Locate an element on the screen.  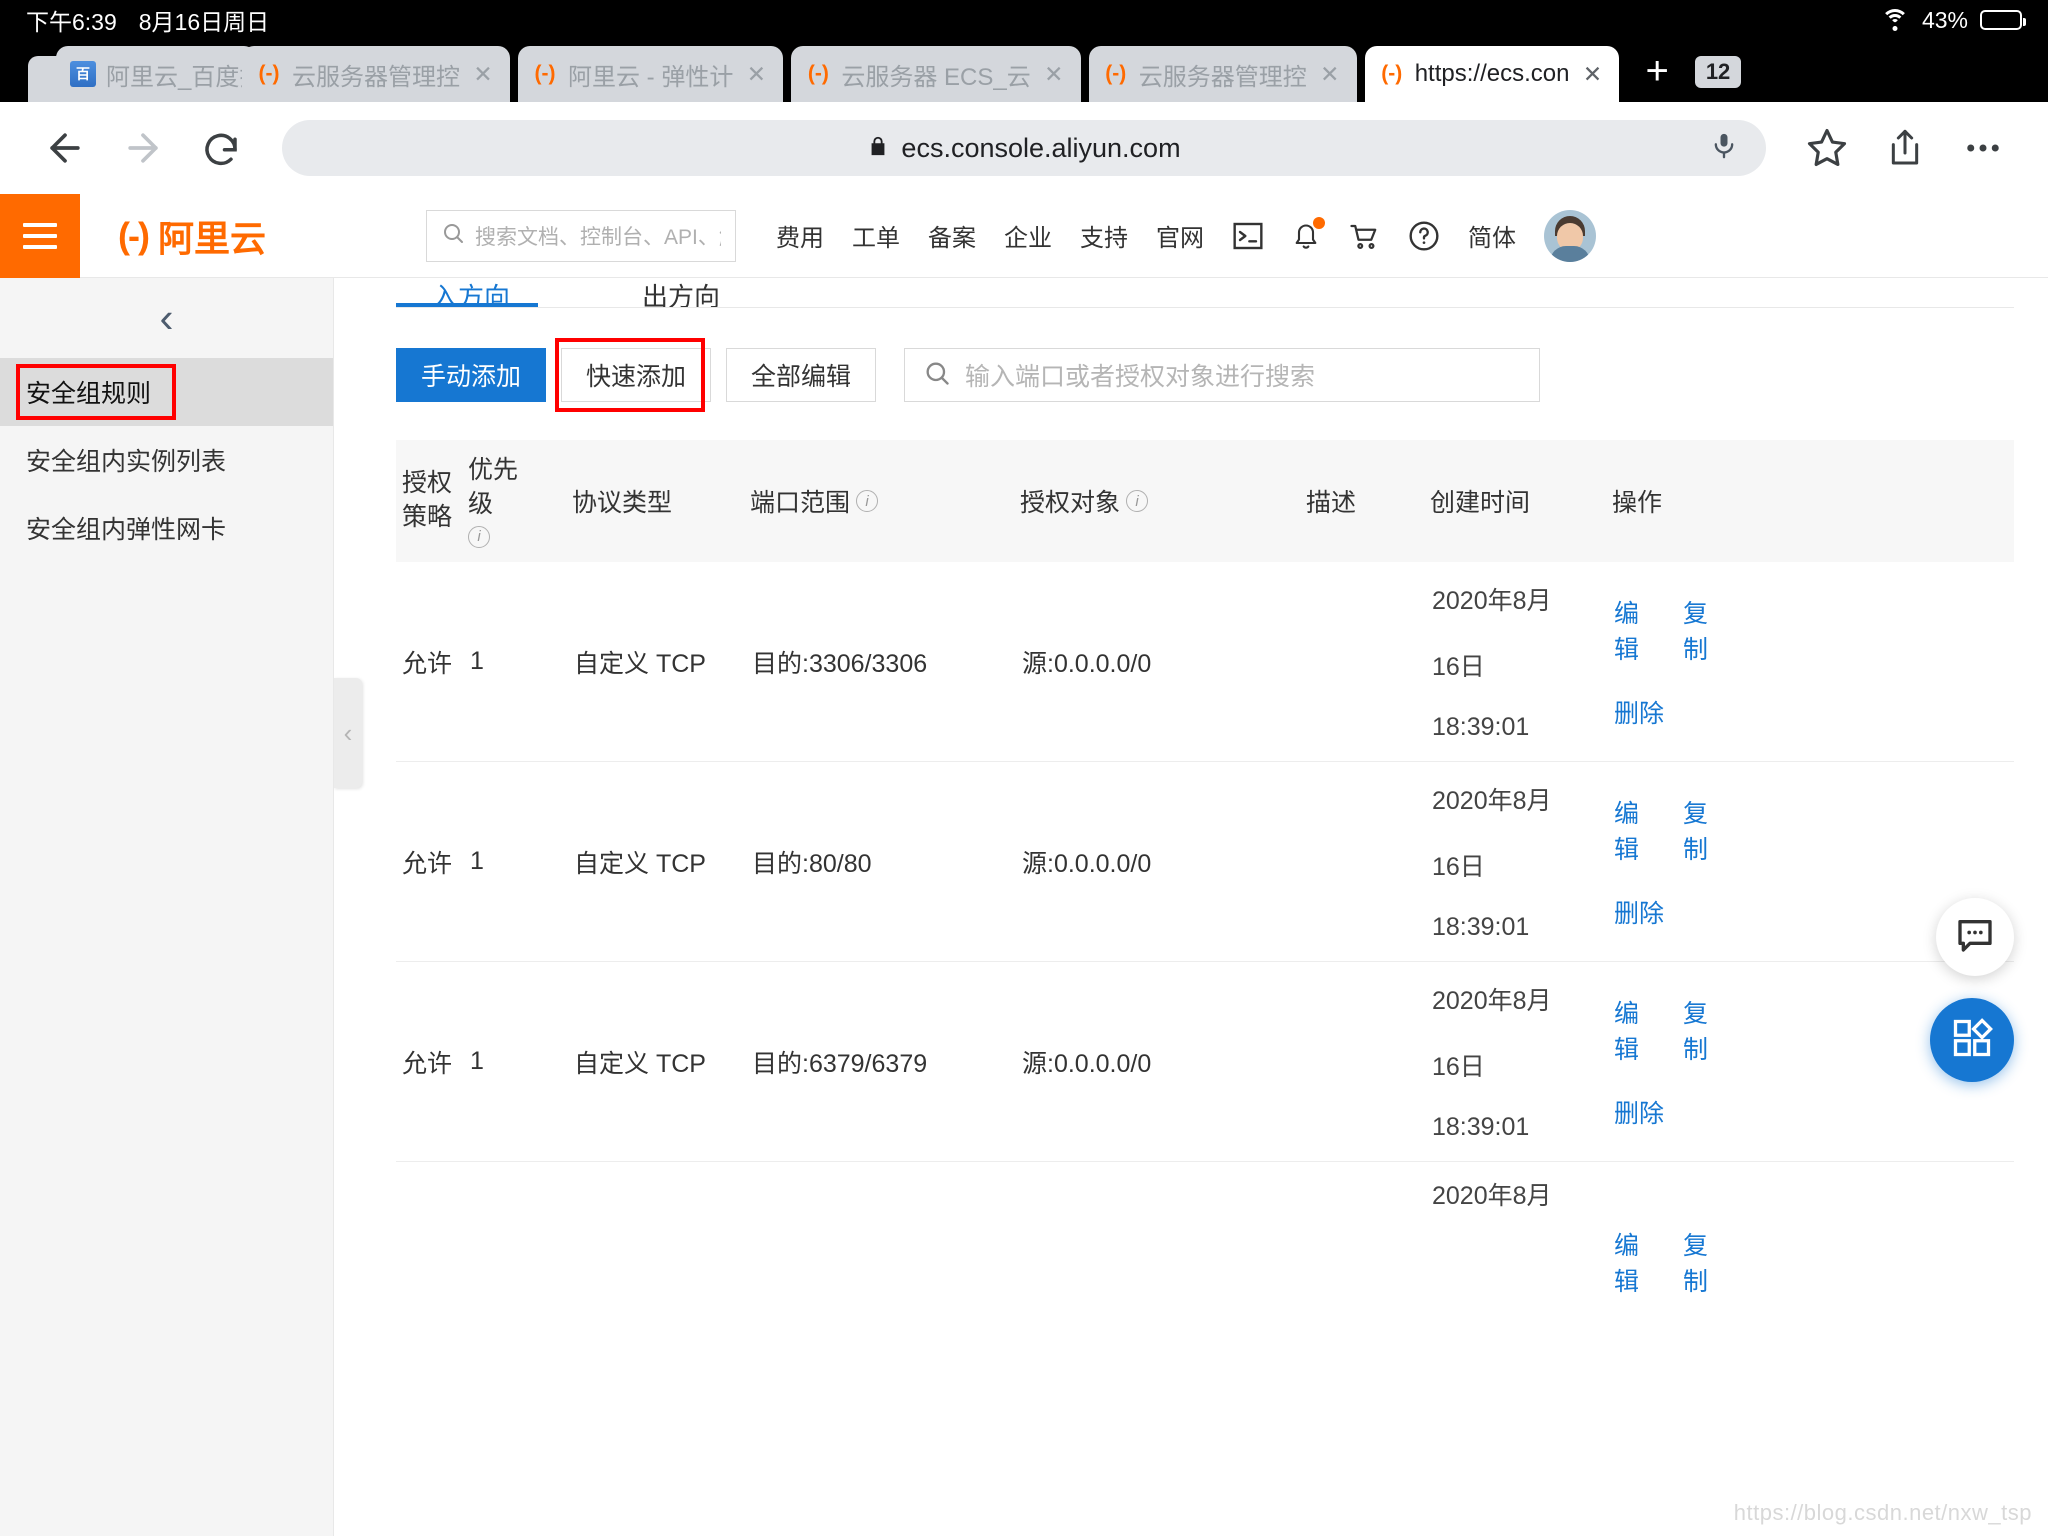
reload-icon is located at coordinates (221, 148).